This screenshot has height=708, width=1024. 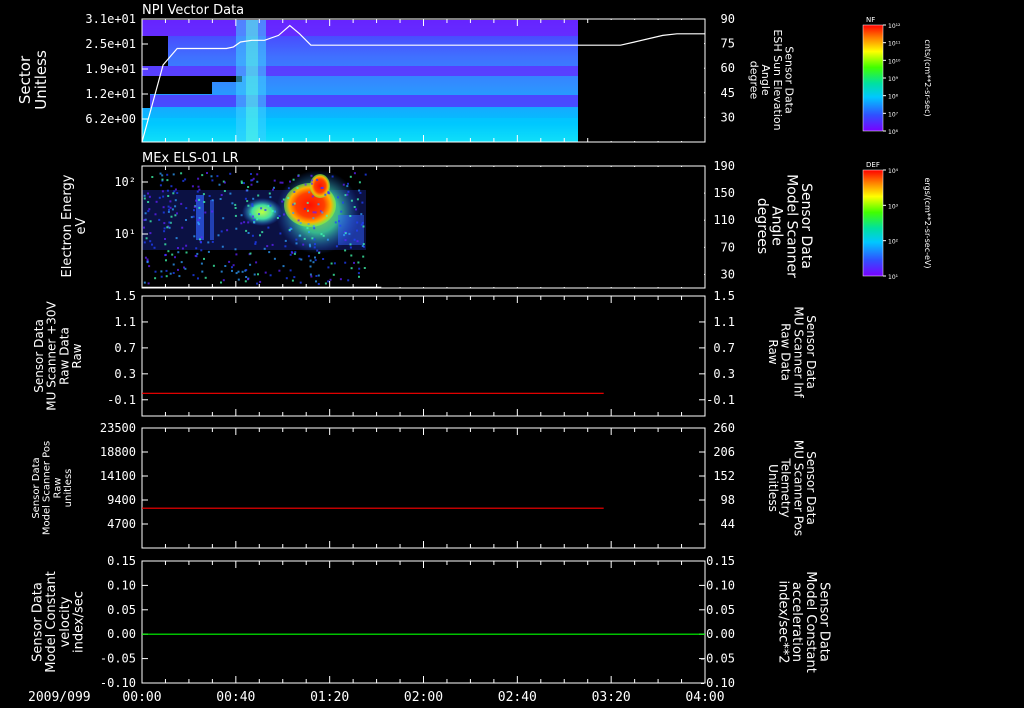 I want to click on y-tick-label: 0.7, so click(x=125, y=348).